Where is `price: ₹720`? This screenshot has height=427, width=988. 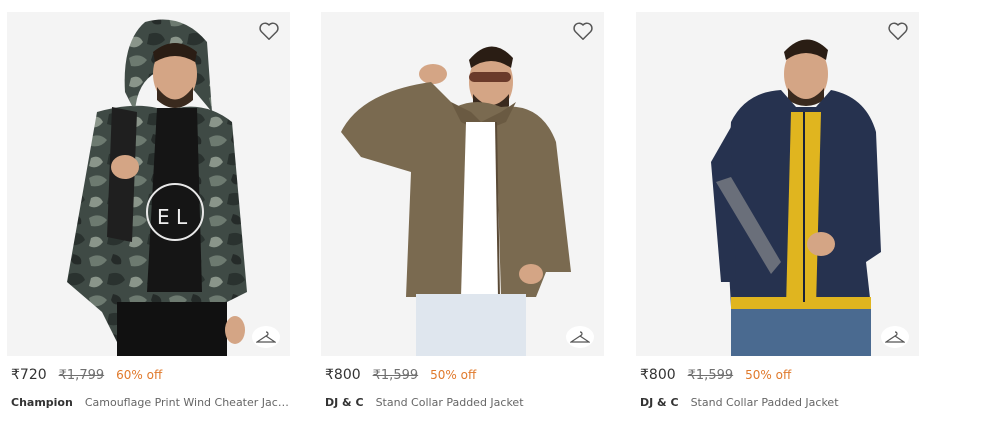
price: ₹720 is located at coordinates (29, 375).